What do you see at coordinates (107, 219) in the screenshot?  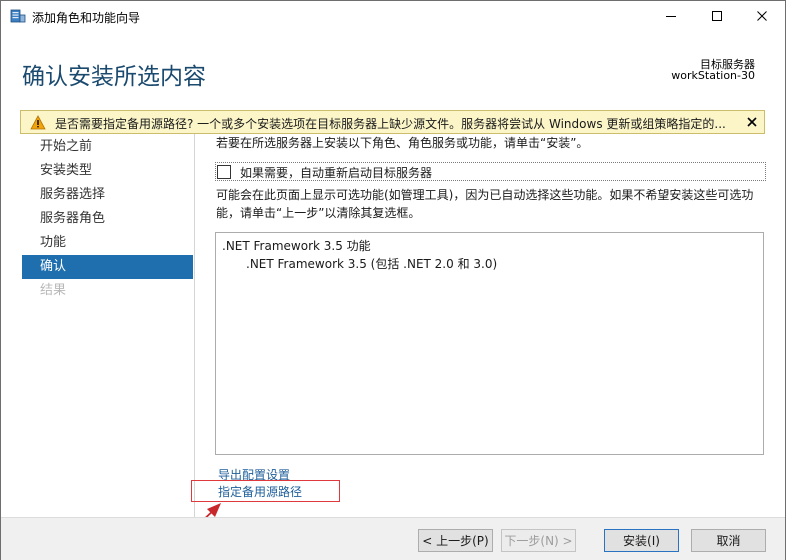 I see `nav-item-server-roles: 服务器角色` at bounding box center [107, 219].